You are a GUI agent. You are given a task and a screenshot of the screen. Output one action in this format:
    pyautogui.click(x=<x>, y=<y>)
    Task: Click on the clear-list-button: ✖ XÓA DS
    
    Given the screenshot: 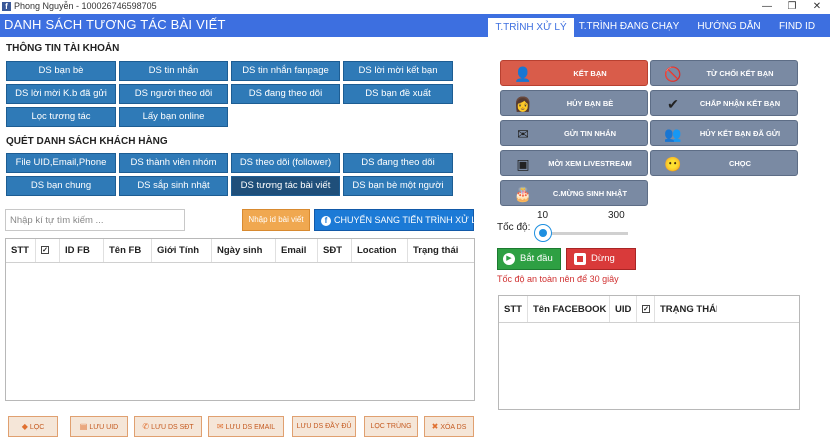 What is the action you would take?
    pyautogui.click(x=449, y=426)
    